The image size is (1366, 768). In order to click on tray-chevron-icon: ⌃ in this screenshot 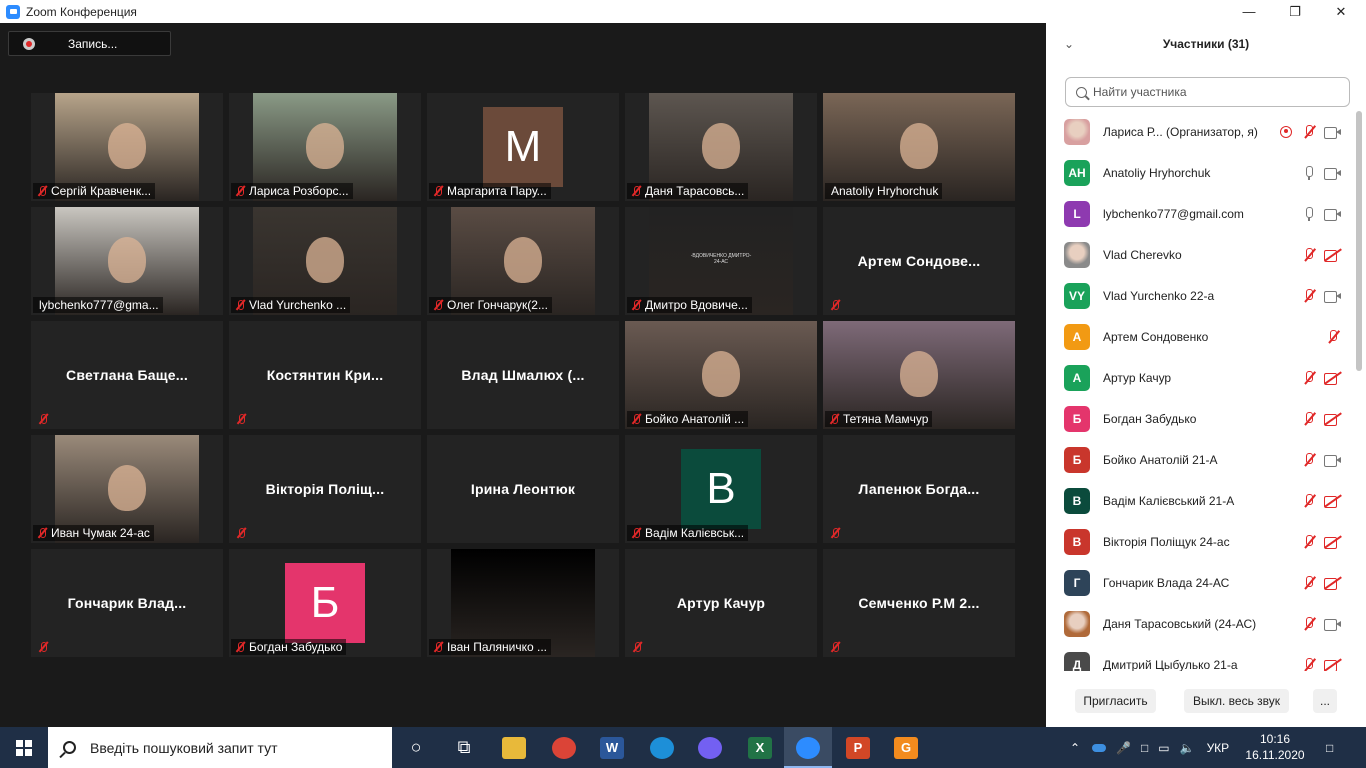, I will do `click(1075, 748)`.